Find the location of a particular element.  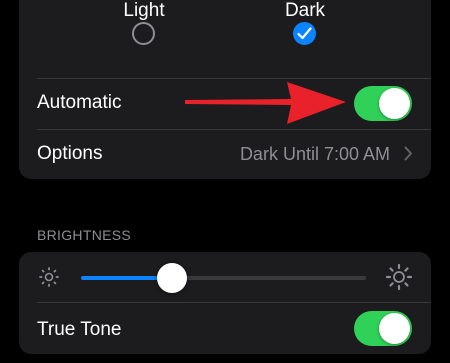

checkmark-icon is located at coordinates (304, 33).